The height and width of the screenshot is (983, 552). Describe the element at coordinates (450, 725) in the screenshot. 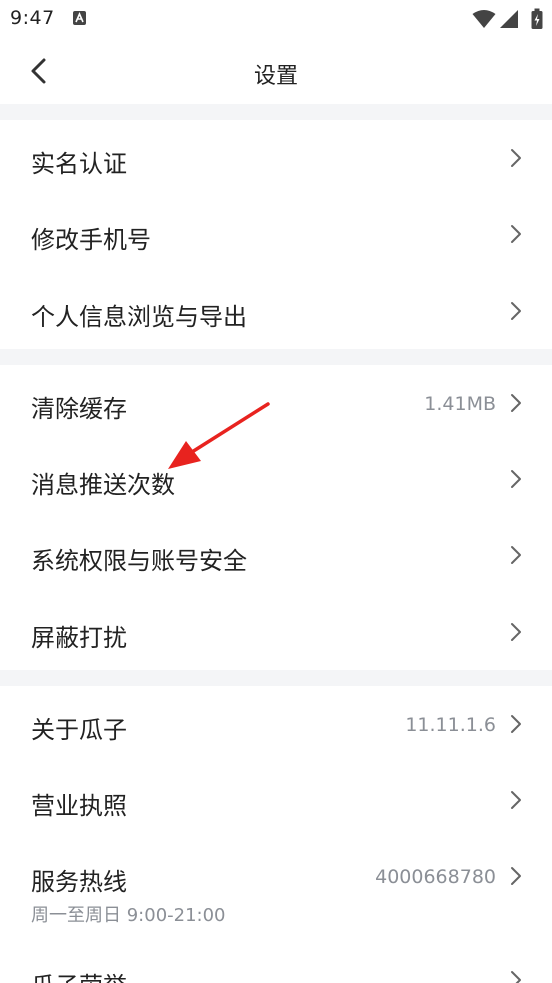

I see `version-value: 11.11.1.6` at that location.